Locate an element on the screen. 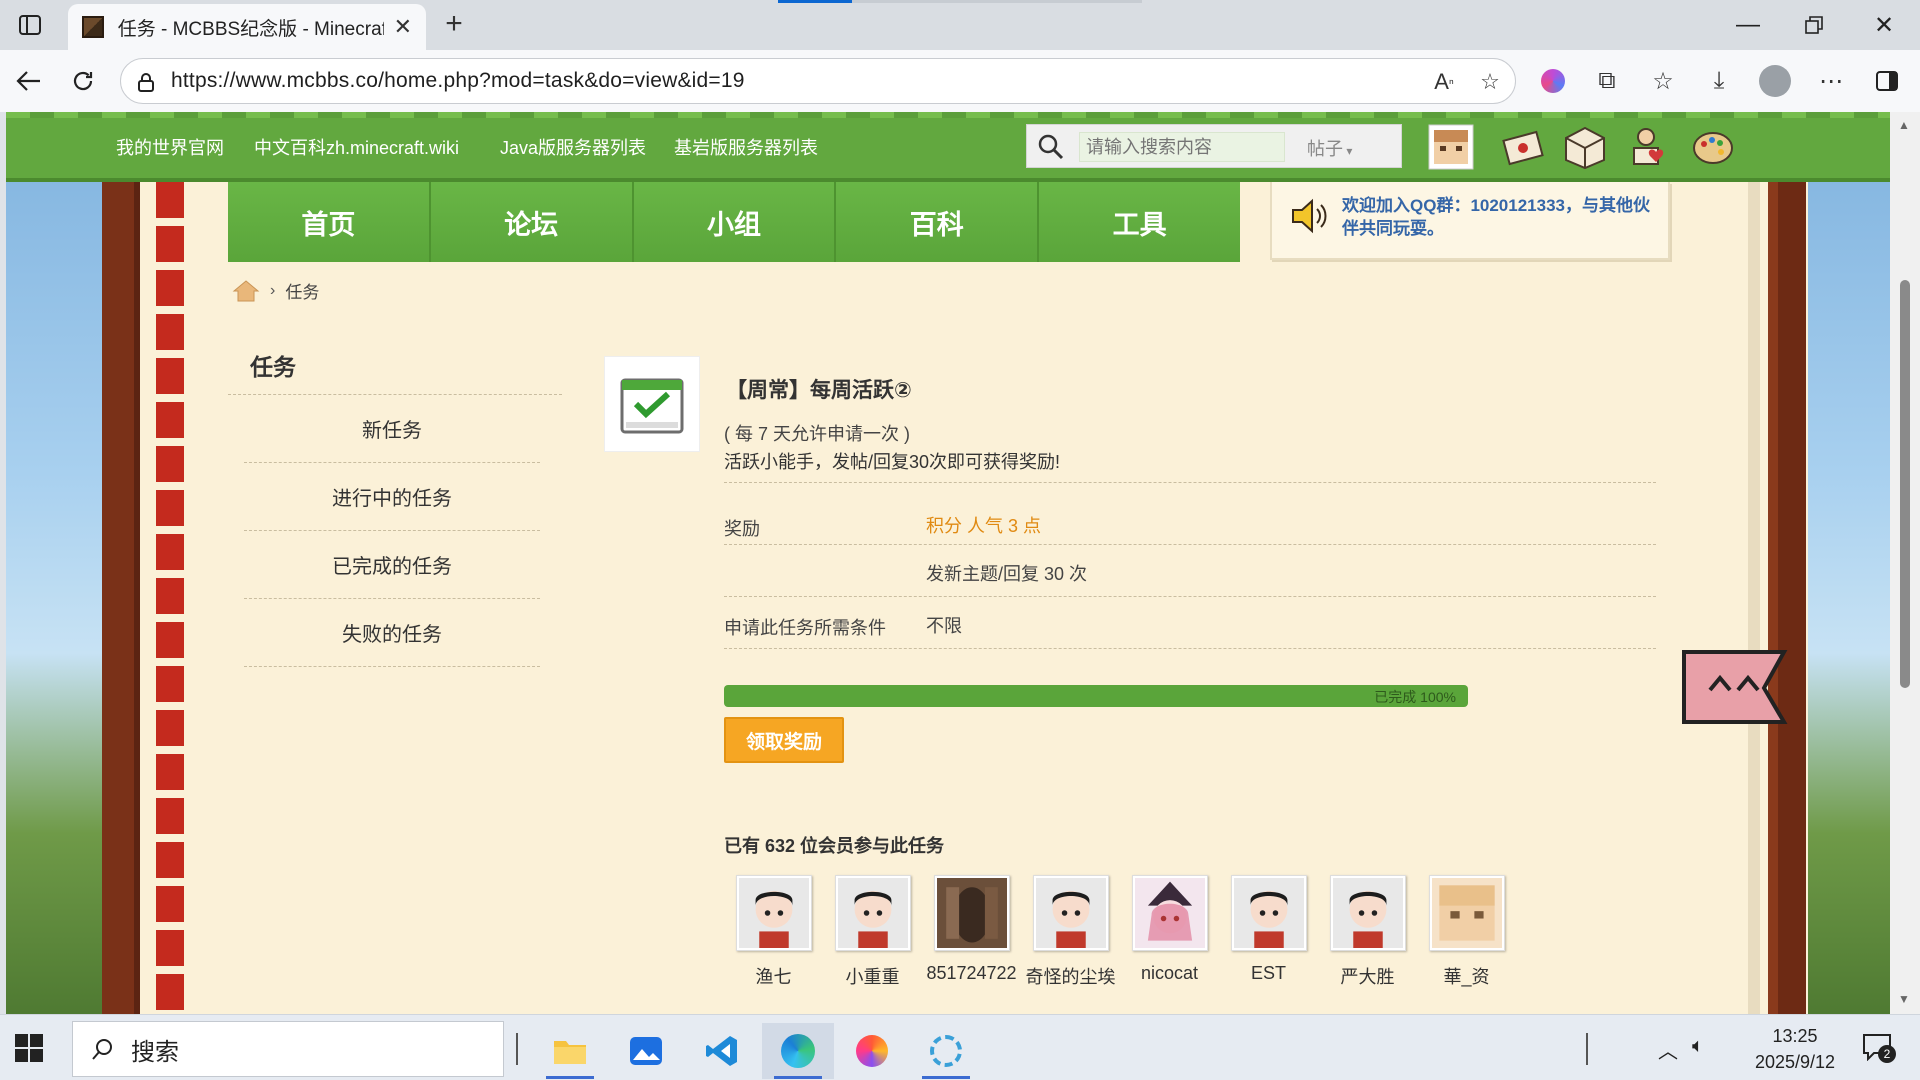 This screenshot has width=1920, height=1080. search-type-select: 帖子 ▾ is located at coordinates (1329, 148).